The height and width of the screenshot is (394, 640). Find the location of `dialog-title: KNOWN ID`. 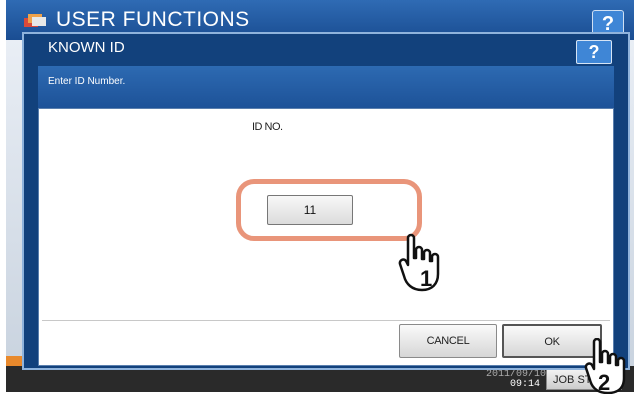

dialog-title: KNOWN ID is located at coordinates (86, 47).